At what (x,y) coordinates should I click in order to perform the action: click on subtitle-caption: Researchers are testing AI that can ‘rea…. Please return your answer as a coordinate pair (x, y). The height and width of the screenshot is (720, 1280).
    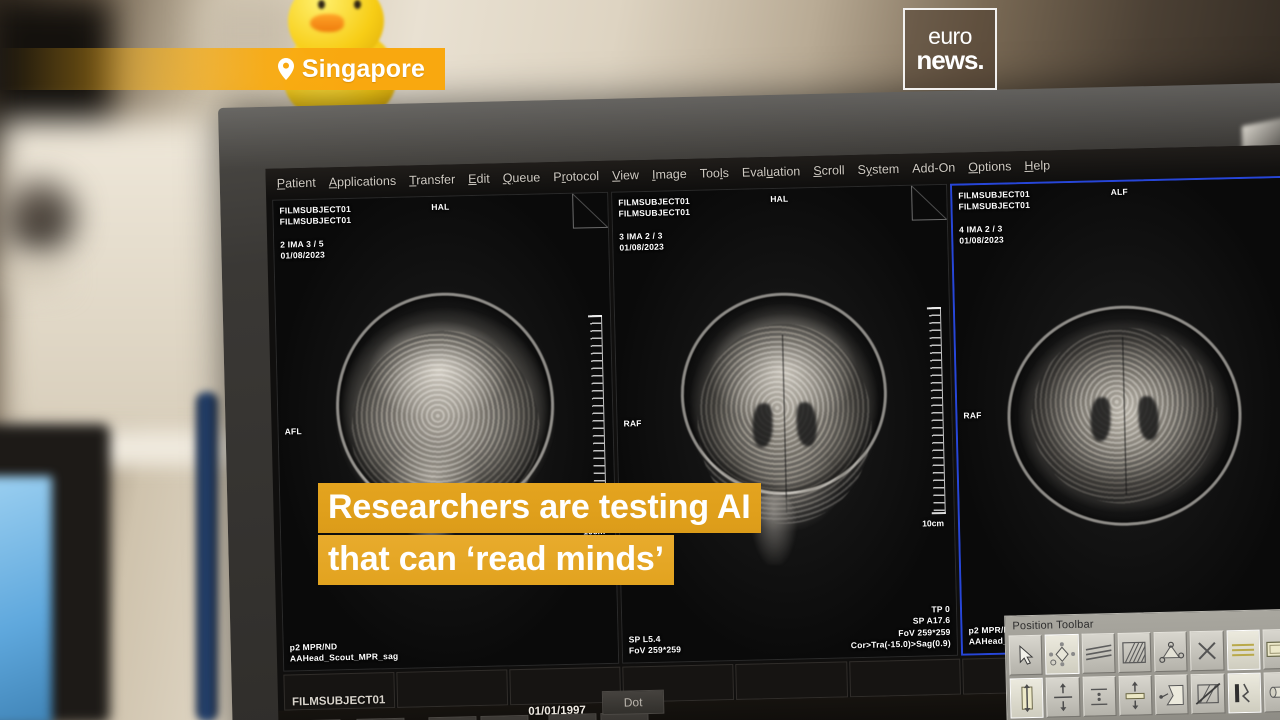
    Looking at the image, I should click on (539, 534).